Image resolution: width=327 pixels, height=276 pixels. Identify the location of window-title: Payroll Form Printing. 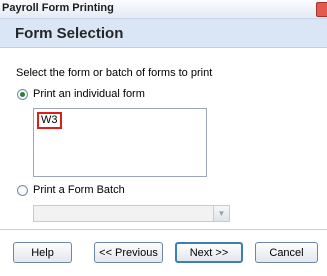
(58, 8).